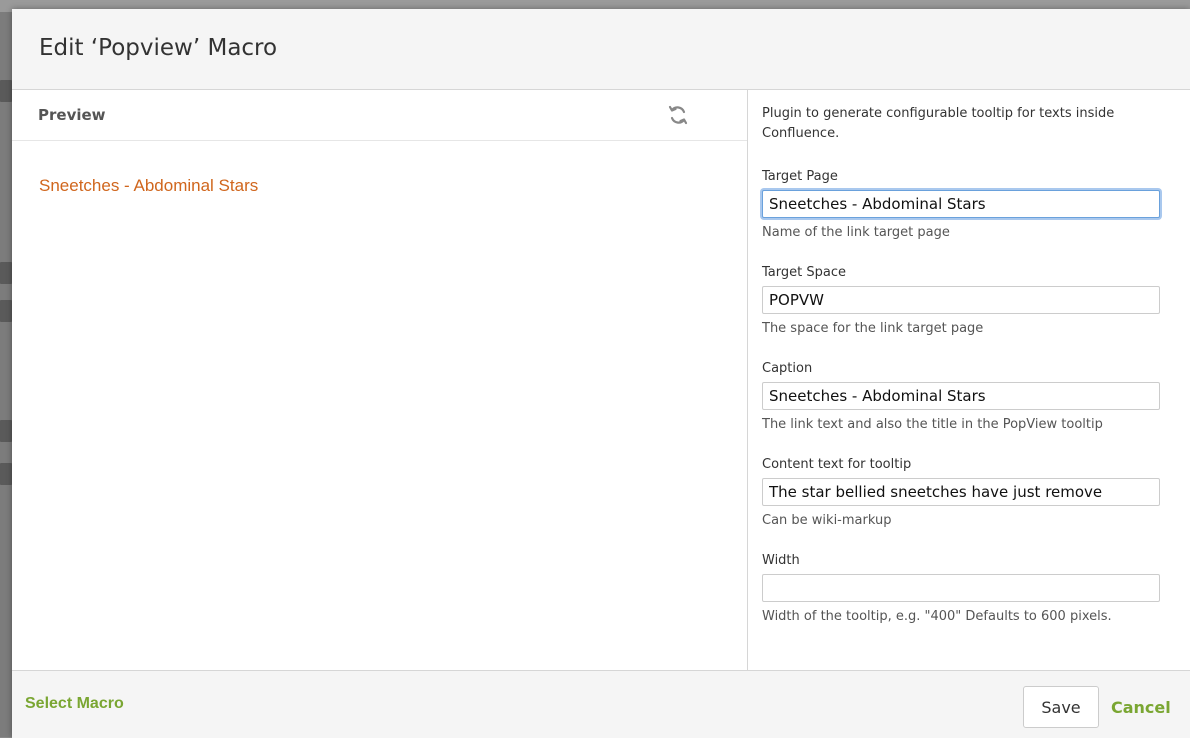 This screenshot has height=738, width=1190. Describe the element at coordinates (827, 520) in the screenshot. I see `content-help: Can be wiki-markup` at that location.